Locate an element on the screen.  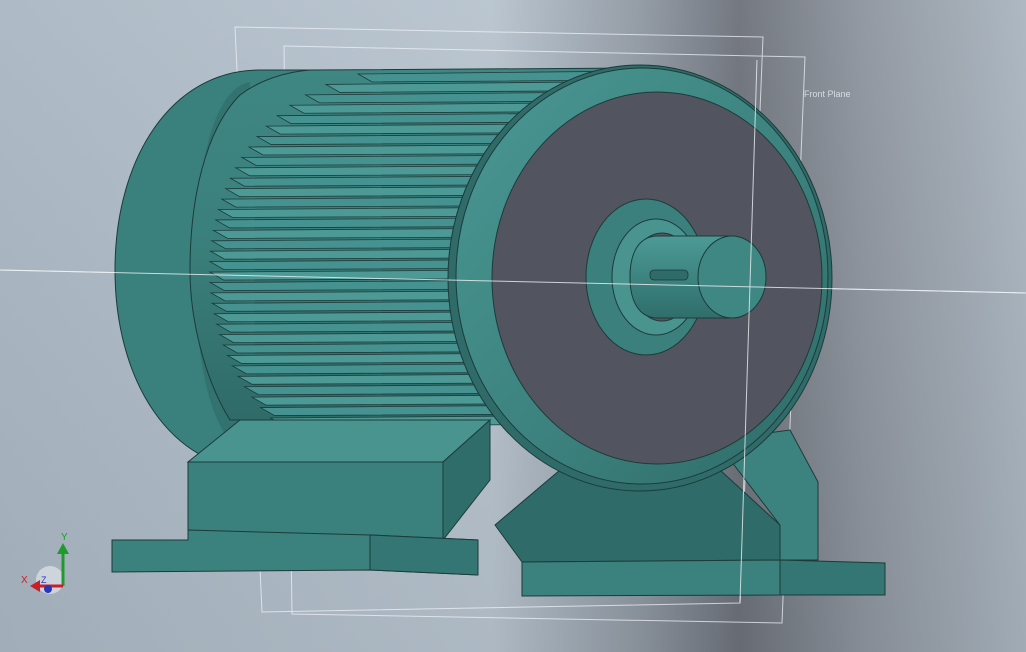
motor-shaft is located at coordinates (698, 277).